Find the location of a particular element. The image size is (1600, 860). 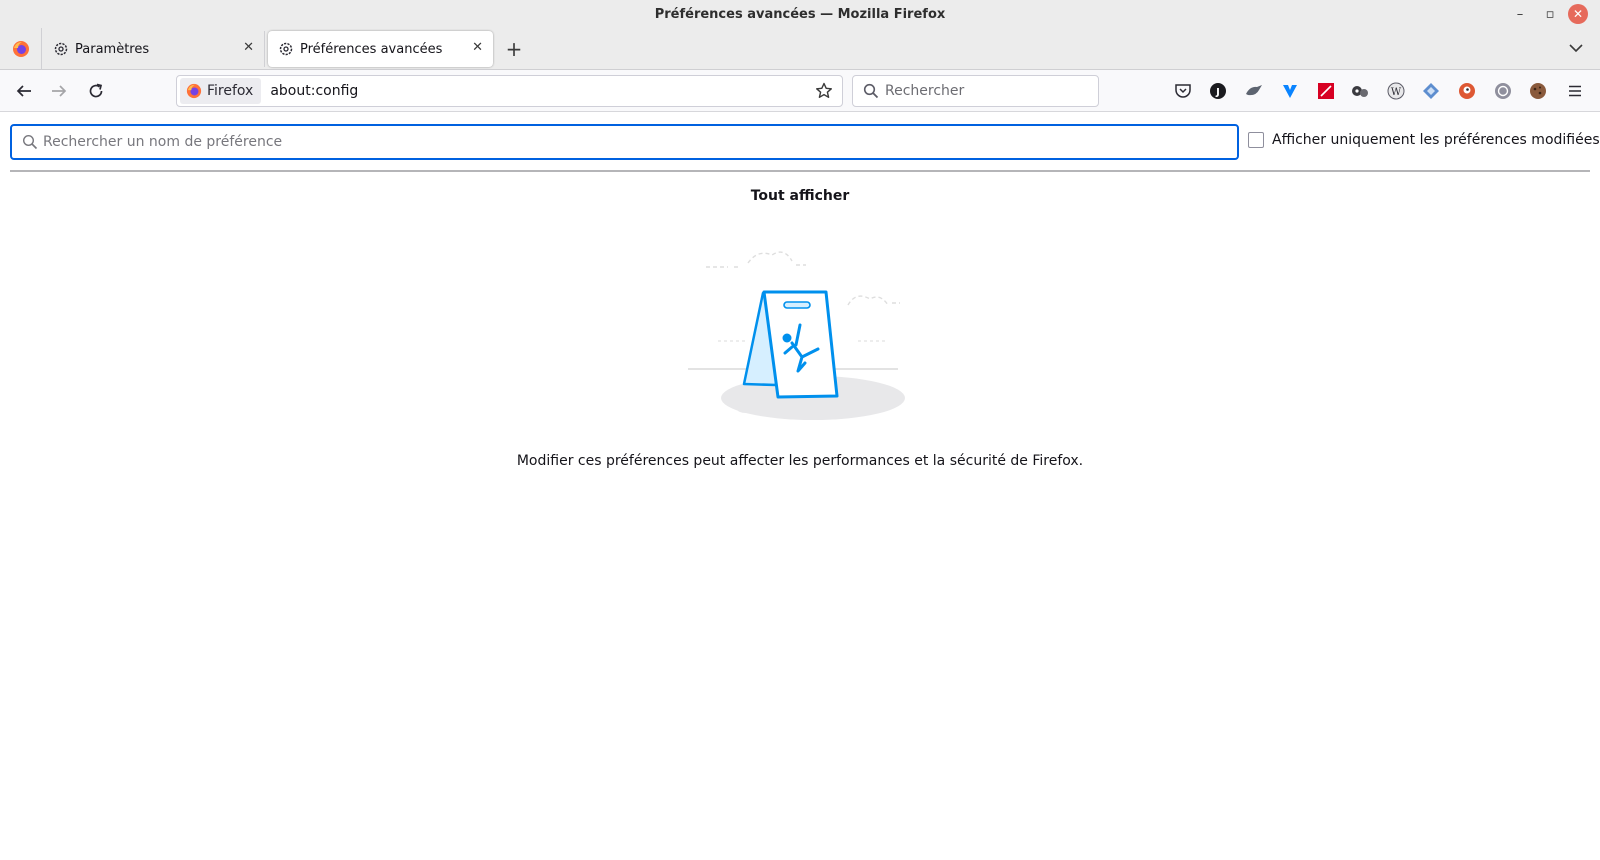

pdf-icon is located at coordinates (1326, 91).